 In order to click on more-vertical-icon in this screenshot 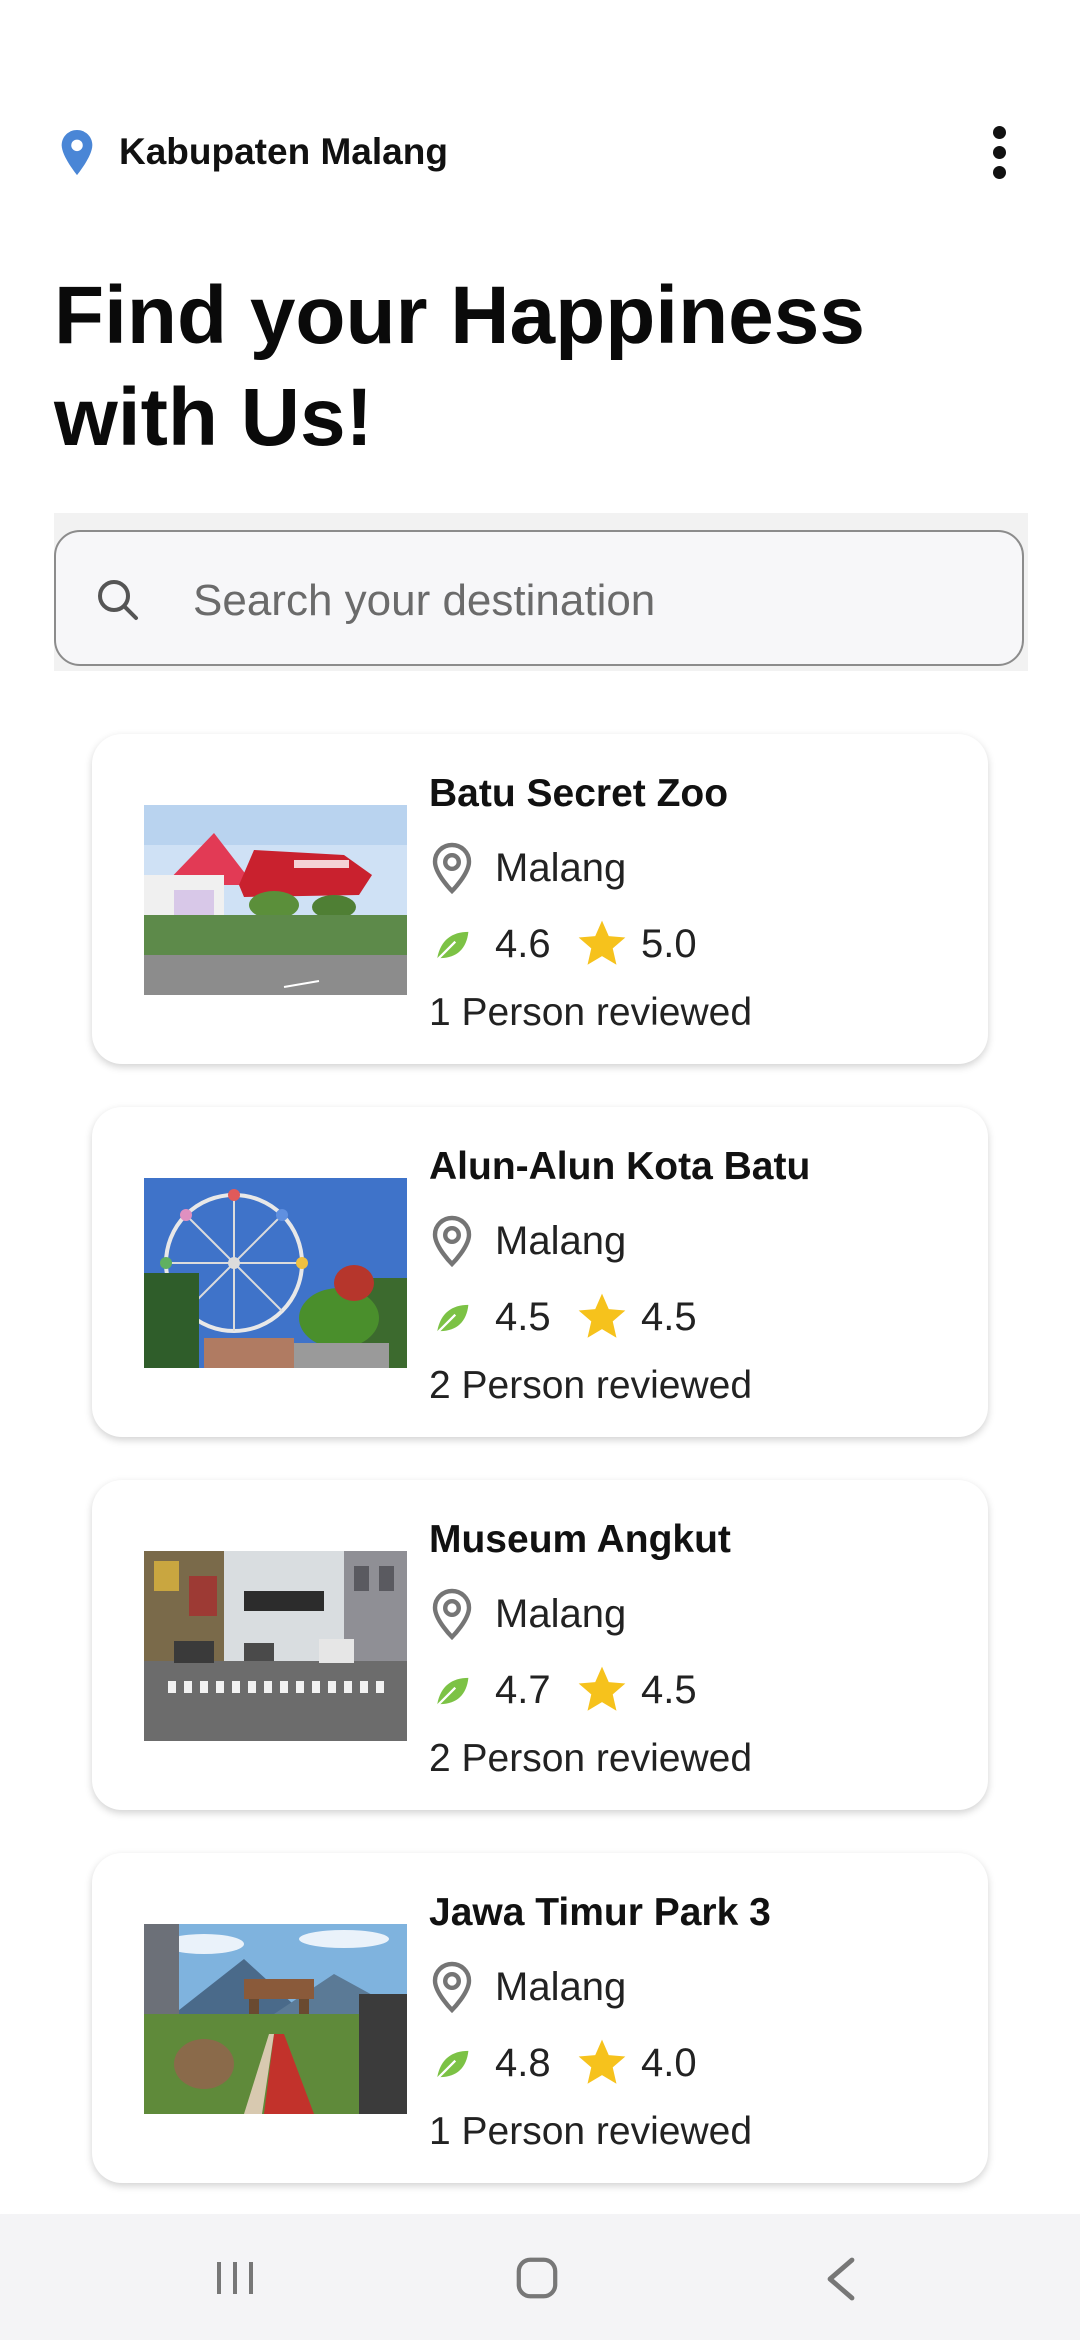, I will do `click(999, 132)`.